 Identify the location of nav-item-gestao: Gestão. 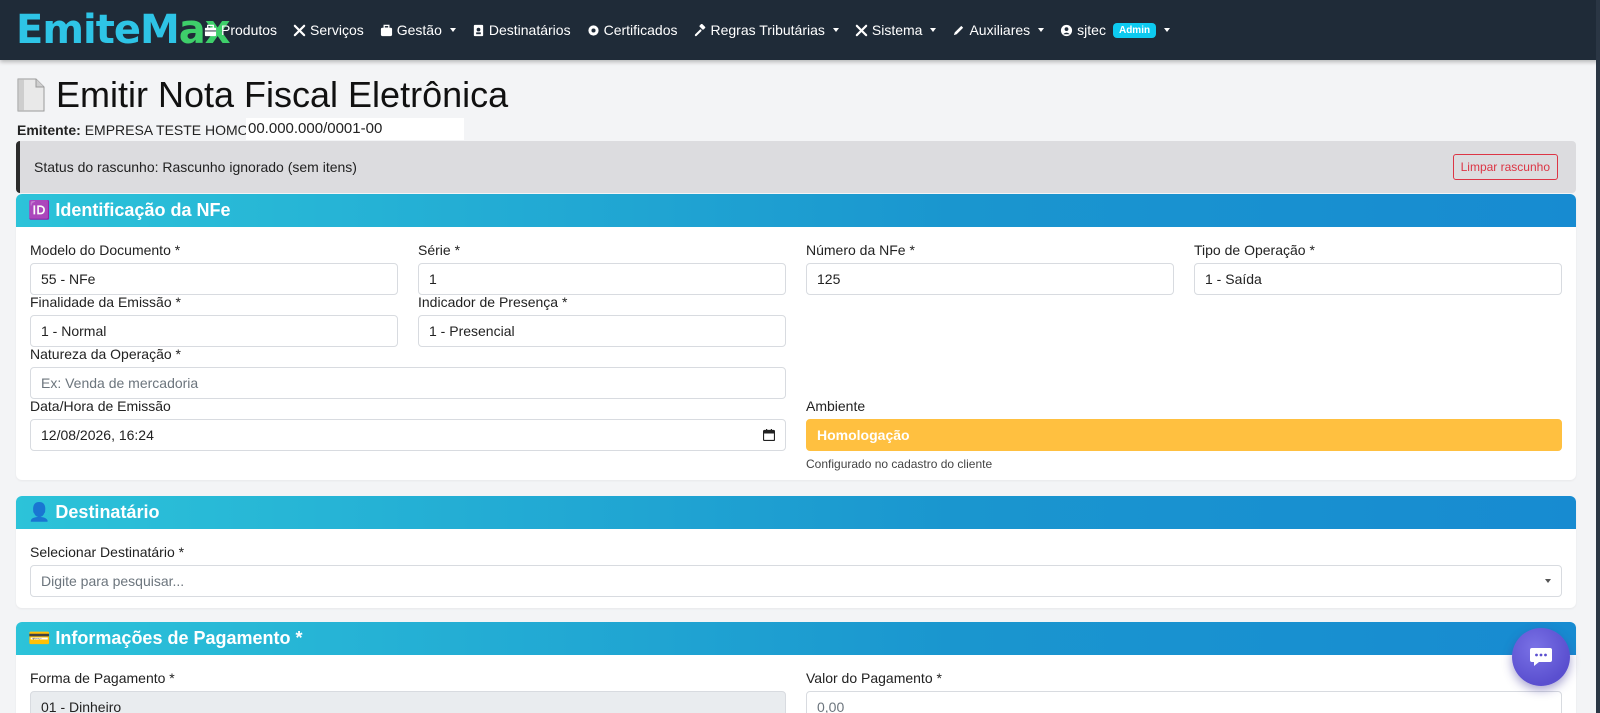
(418, 30).